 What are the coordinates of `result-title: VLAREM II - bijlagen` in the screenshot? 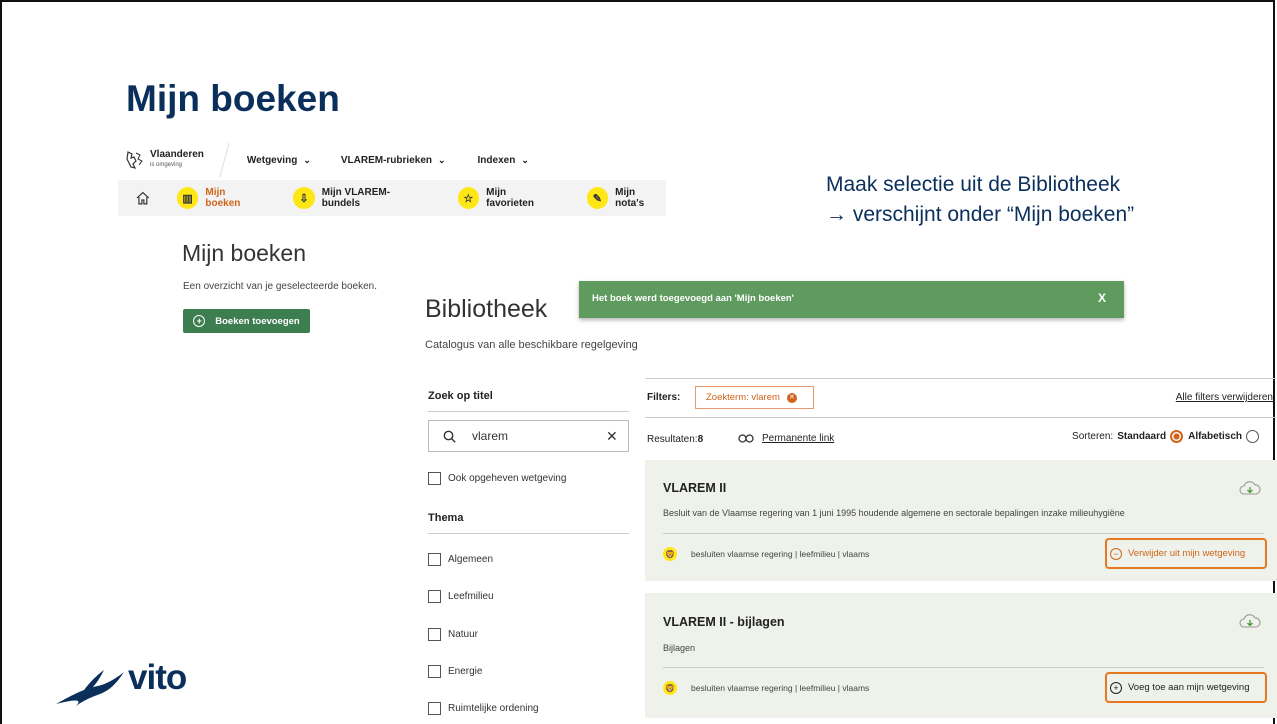 It's located at (724, 622).